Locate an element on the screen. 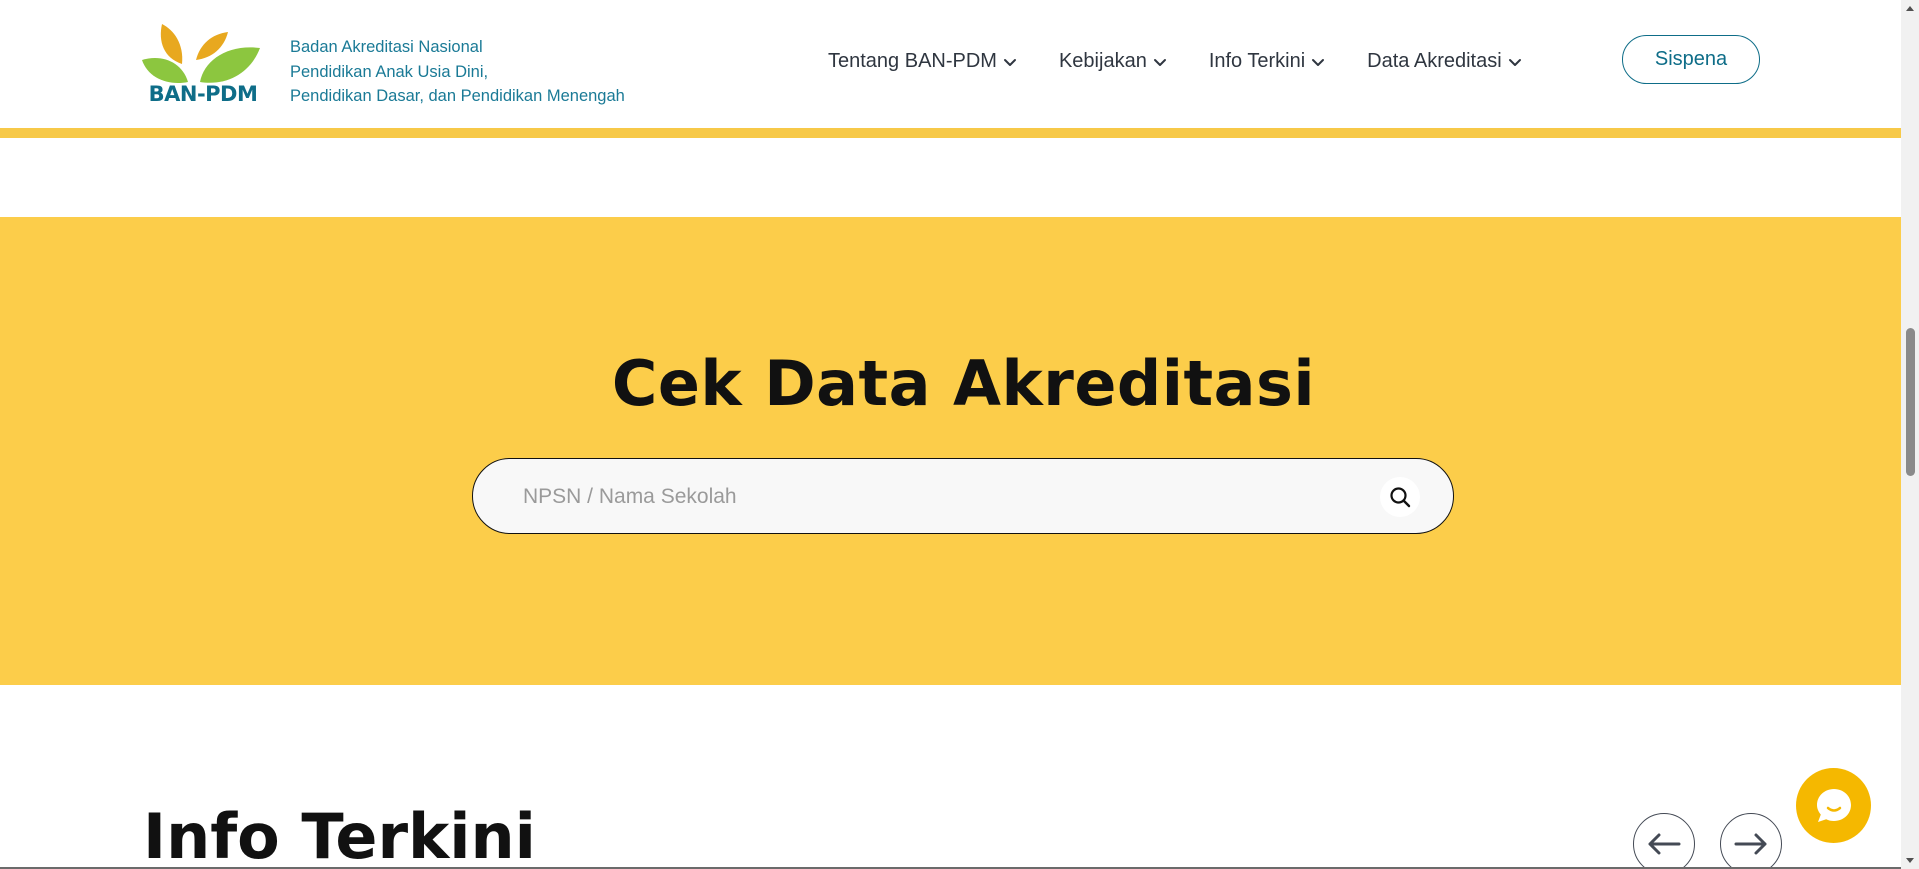  nav-label: Info Terkini is located at coordinates (1257, 61).